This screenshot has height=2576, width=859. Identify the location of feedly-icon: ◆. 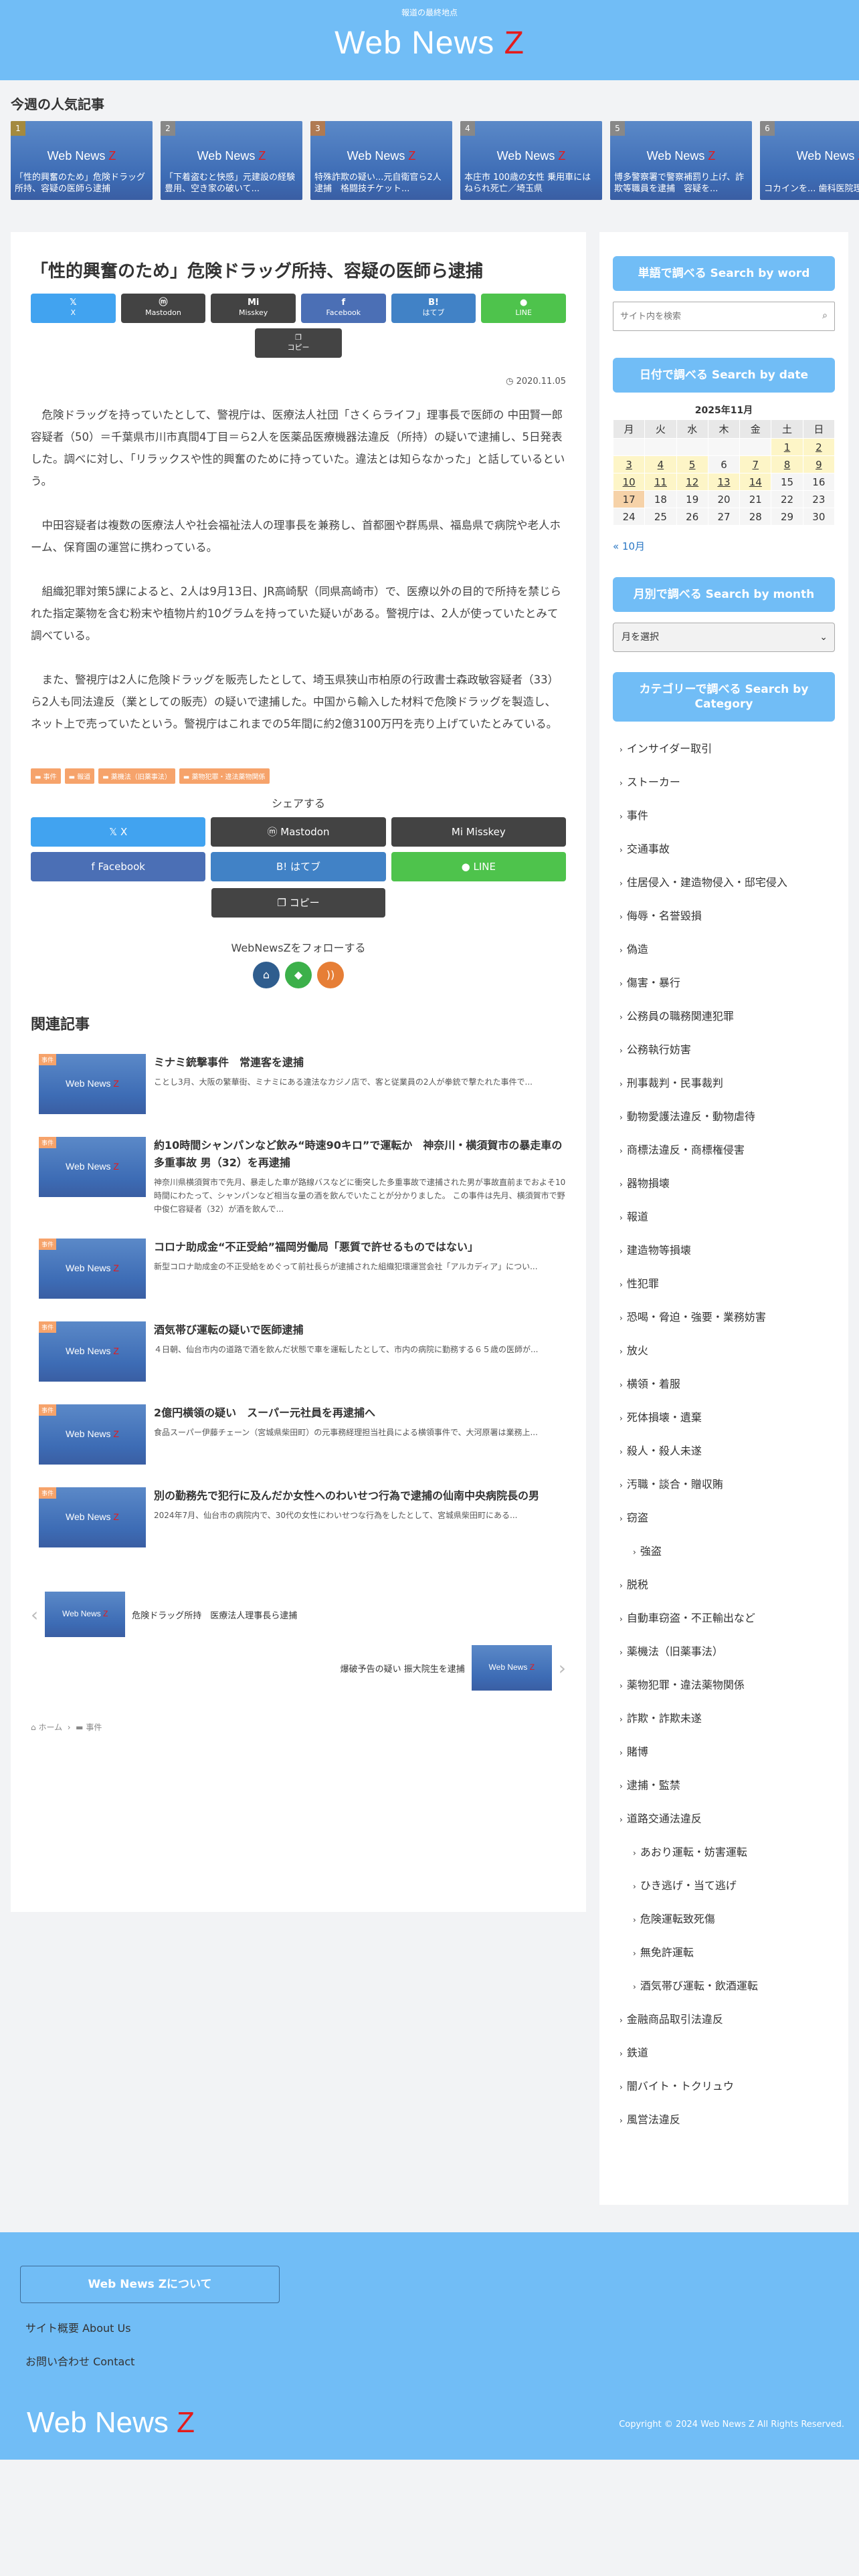
(299, 975).